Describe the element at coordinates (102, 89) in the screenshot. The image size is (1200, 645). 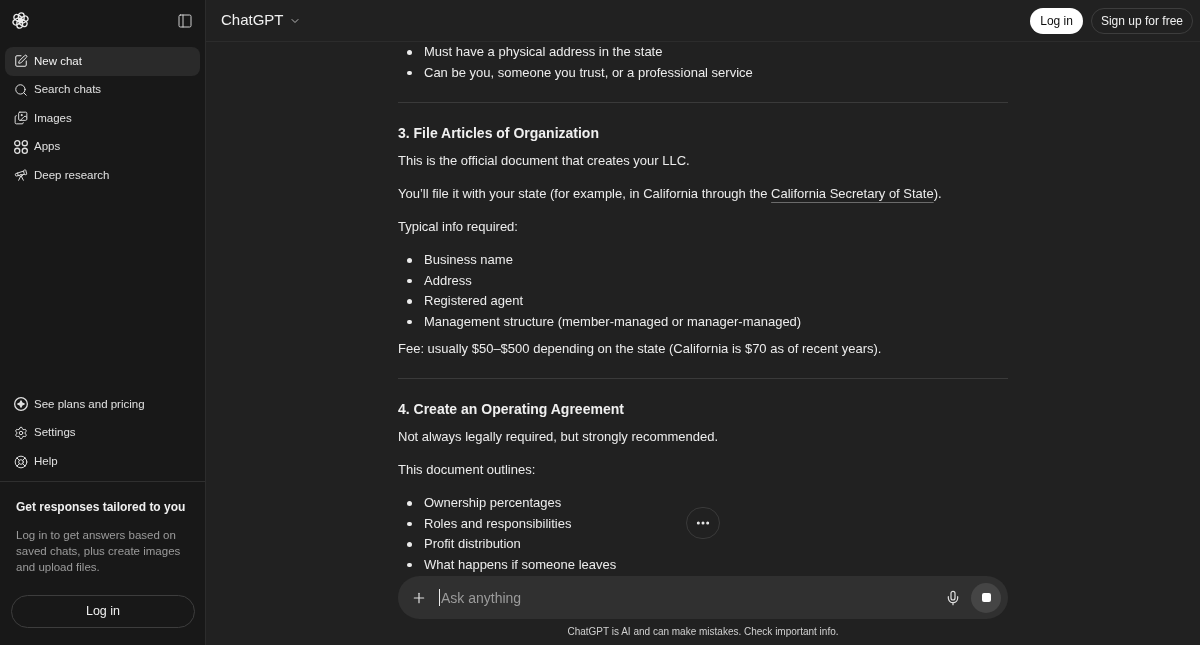
I see `sidebar-item: Search chats` at that location.